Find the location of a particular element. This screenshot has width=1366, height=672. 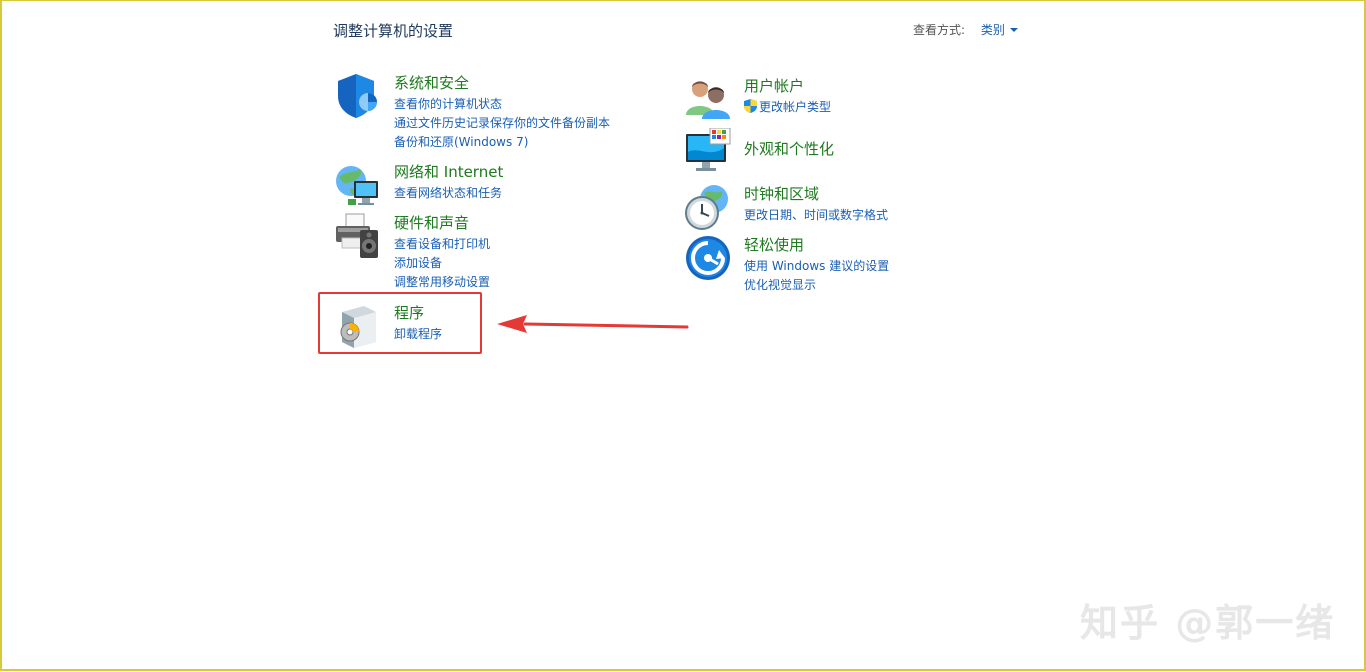

category-title: 硬件和声音 is located at coordinates (431, 222).